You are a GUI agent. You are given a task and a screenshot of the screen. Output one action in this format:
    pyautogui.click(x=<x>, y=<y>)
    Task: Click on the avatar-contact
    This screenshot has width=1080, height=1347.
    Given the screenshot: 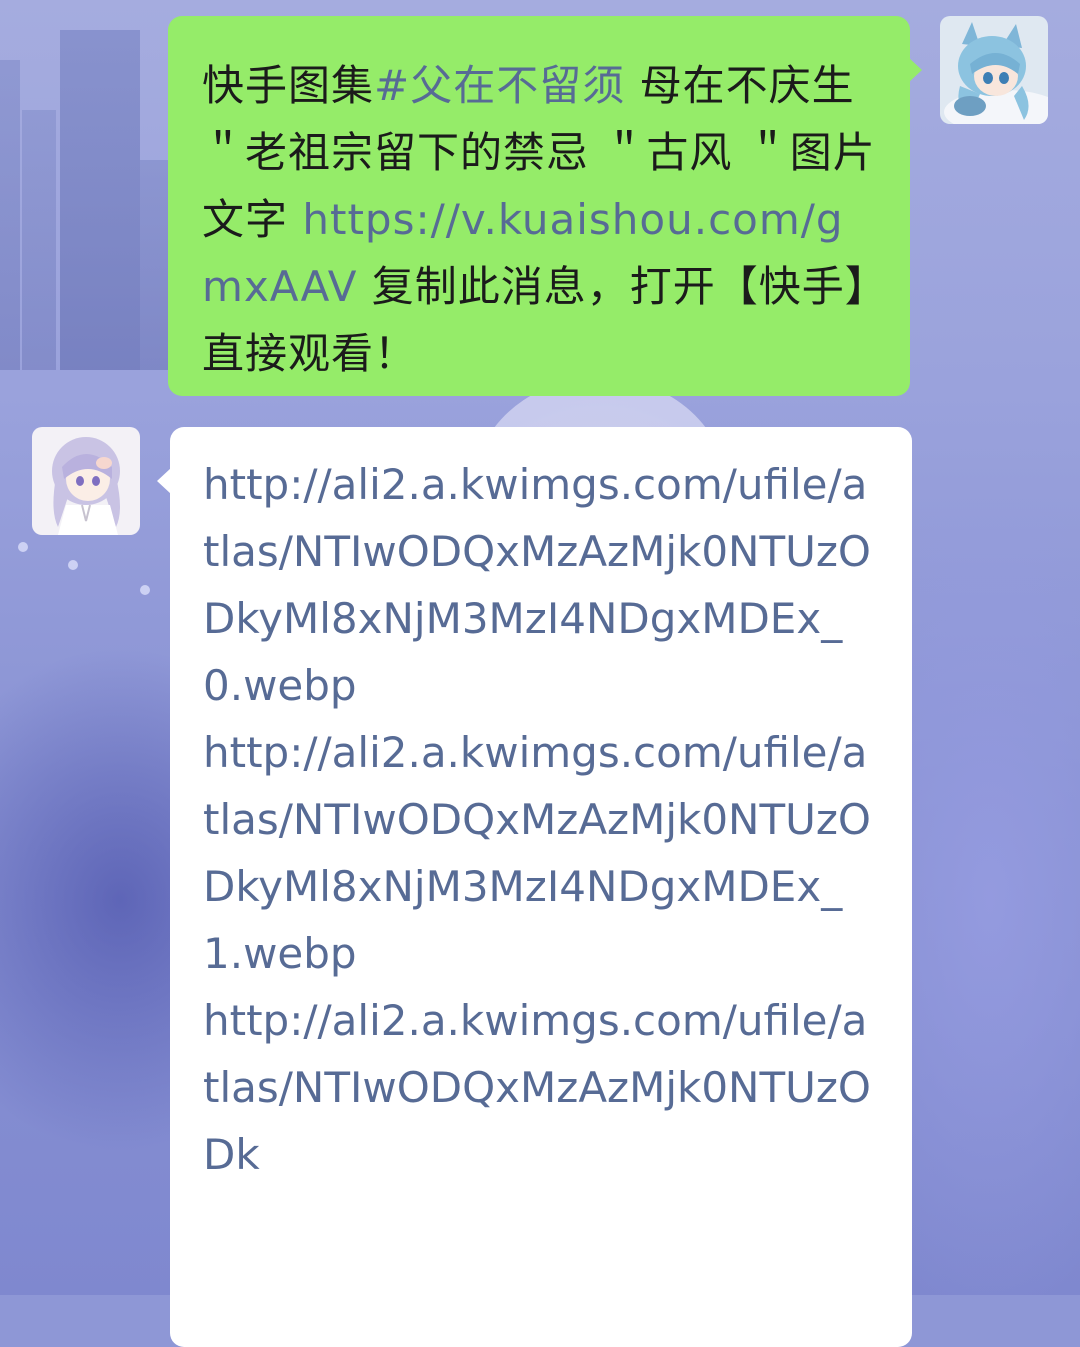 What is the action you would take?
    pyautogui.click(x=86, y=481)
    